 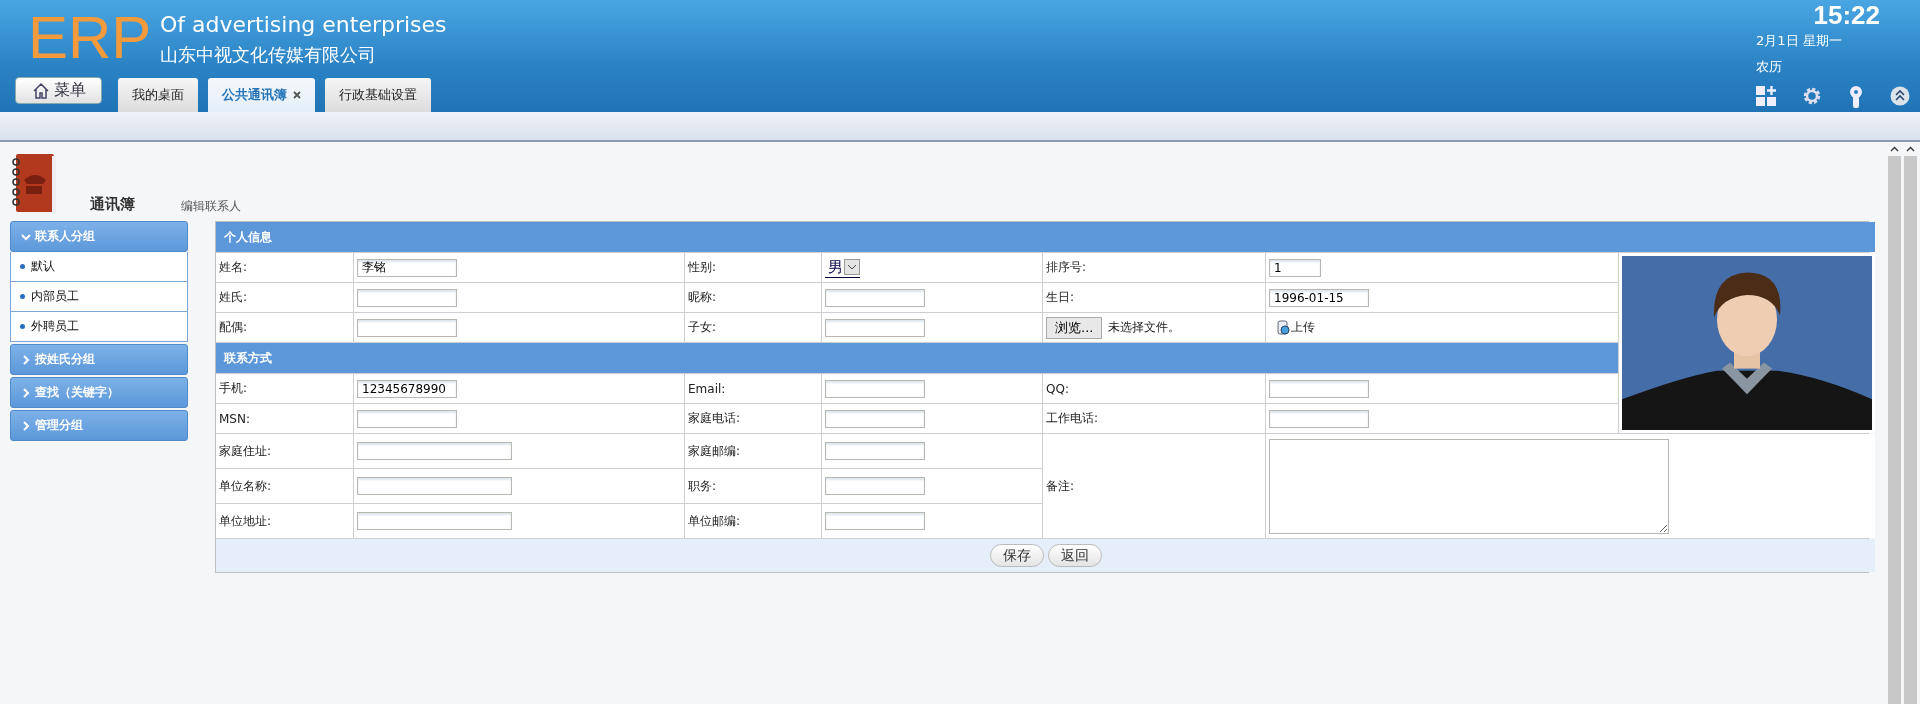 What do you see at coordinates (407, 388) in the screenshot?
I see `text-field: 12345678990` at bounding box center [407, 388].